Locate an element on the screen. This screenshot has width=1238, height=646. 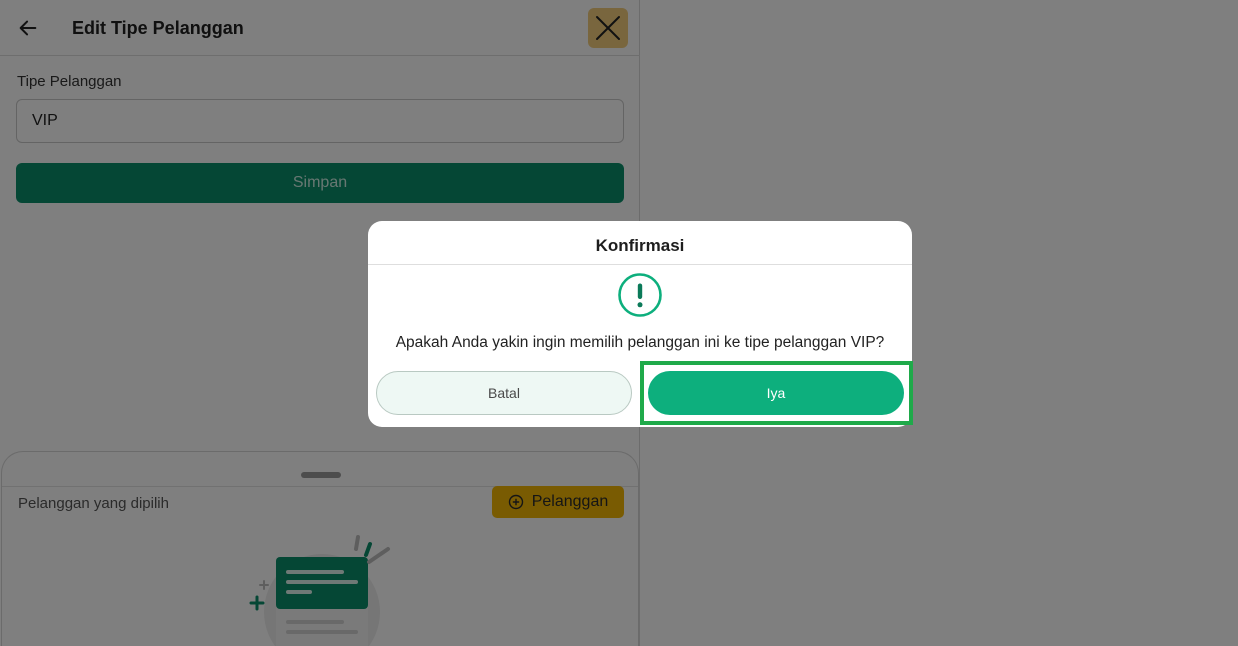
exclamation-circle-icon is located at coordinates (640, 295).